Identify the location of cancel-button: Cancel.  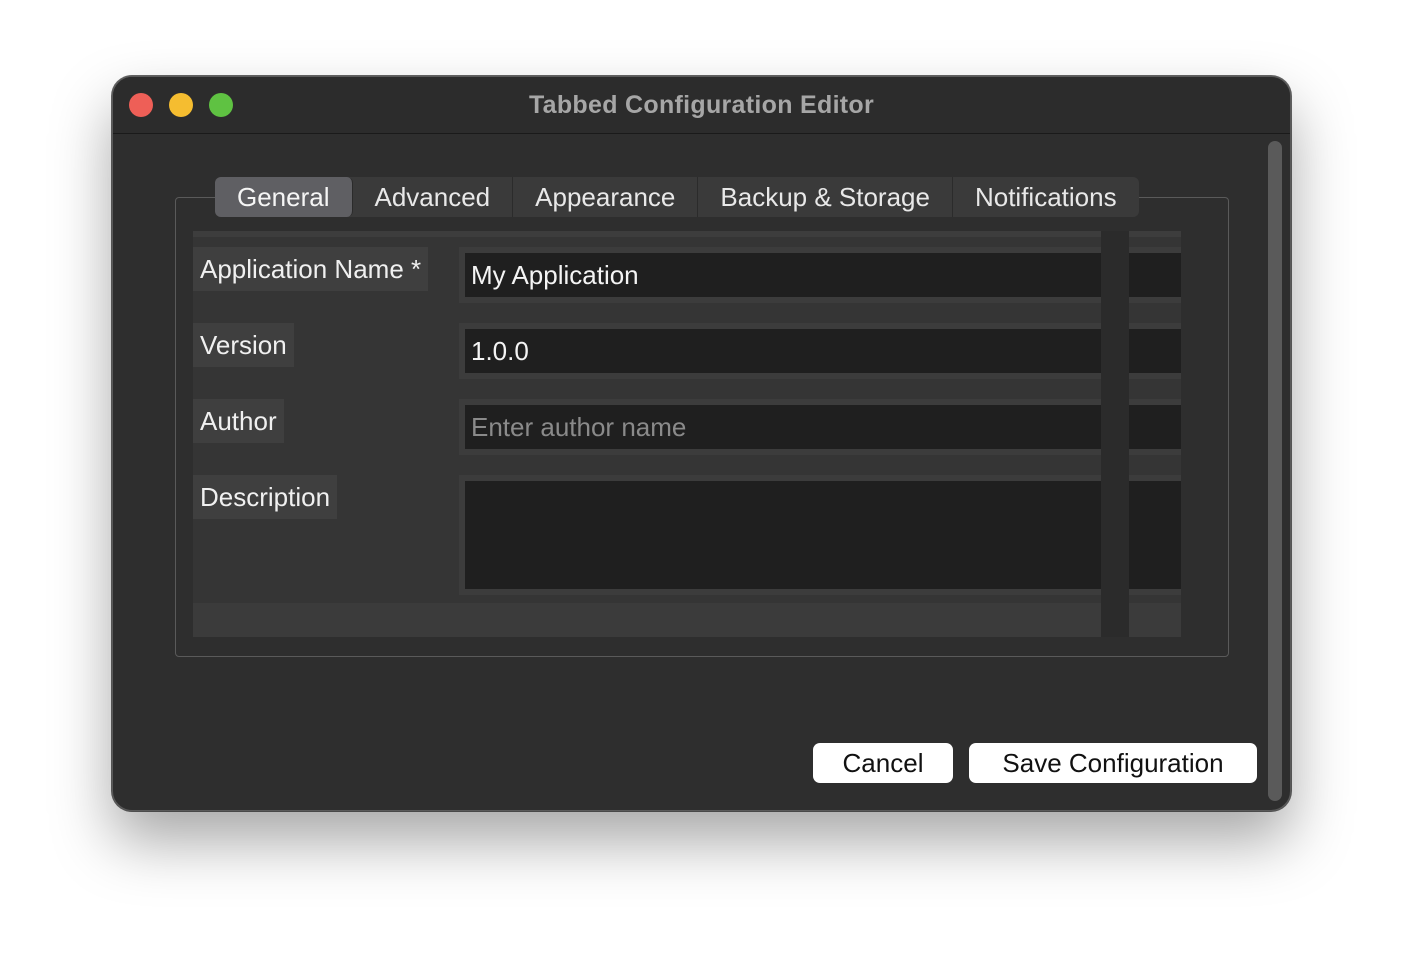
(883, 763).